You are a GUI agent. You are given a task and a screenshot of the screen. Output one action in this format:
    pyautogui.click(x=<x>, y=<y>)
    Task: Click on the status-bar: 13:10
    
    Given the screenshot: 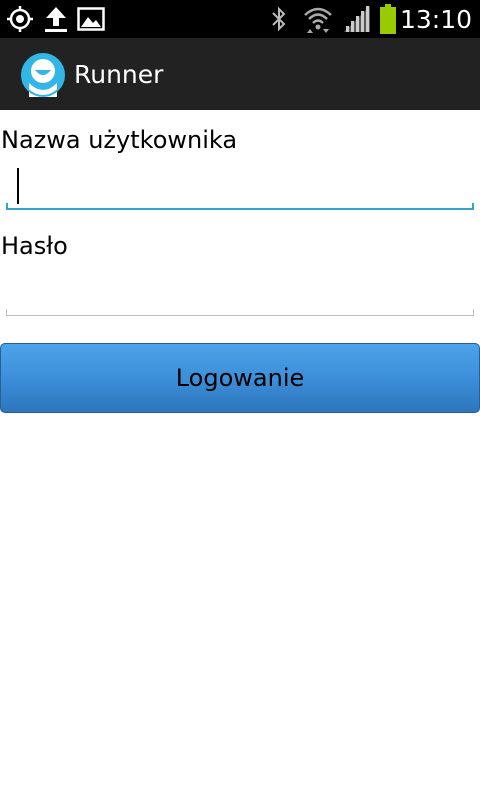 What is the action you would take?
    pyautogui.click(x=240, y=19)
    